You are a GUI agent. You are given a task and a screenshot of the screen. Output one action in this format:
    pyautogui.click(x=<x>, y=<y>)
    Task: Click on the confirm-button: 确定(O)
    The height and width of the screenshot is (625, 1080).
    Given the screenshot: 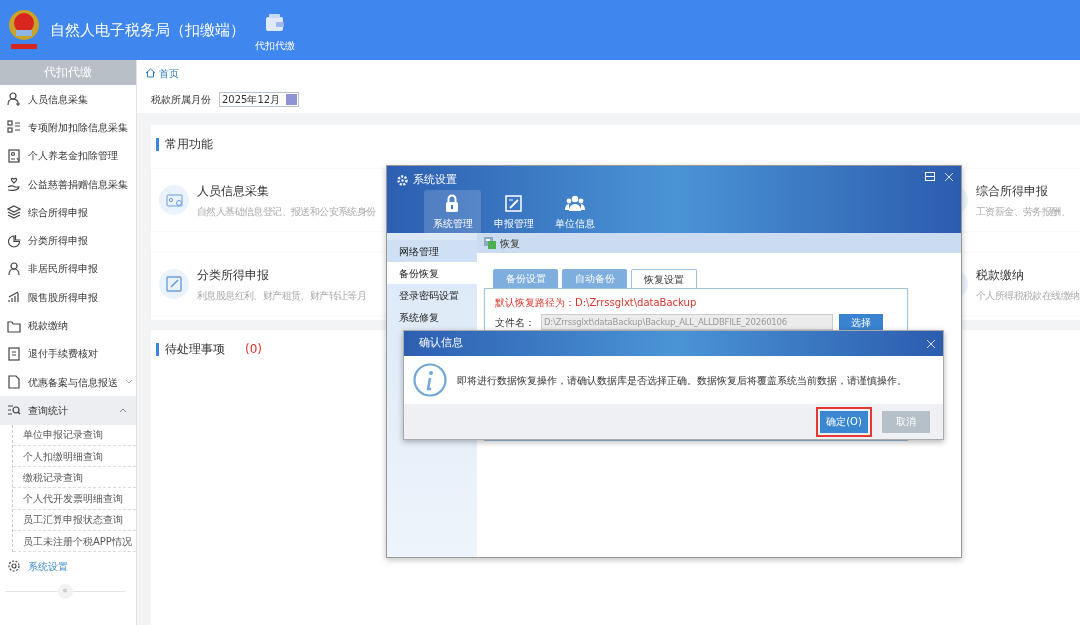 What is the action you would take?
    pyautogui.click(x=844, y=421)
    